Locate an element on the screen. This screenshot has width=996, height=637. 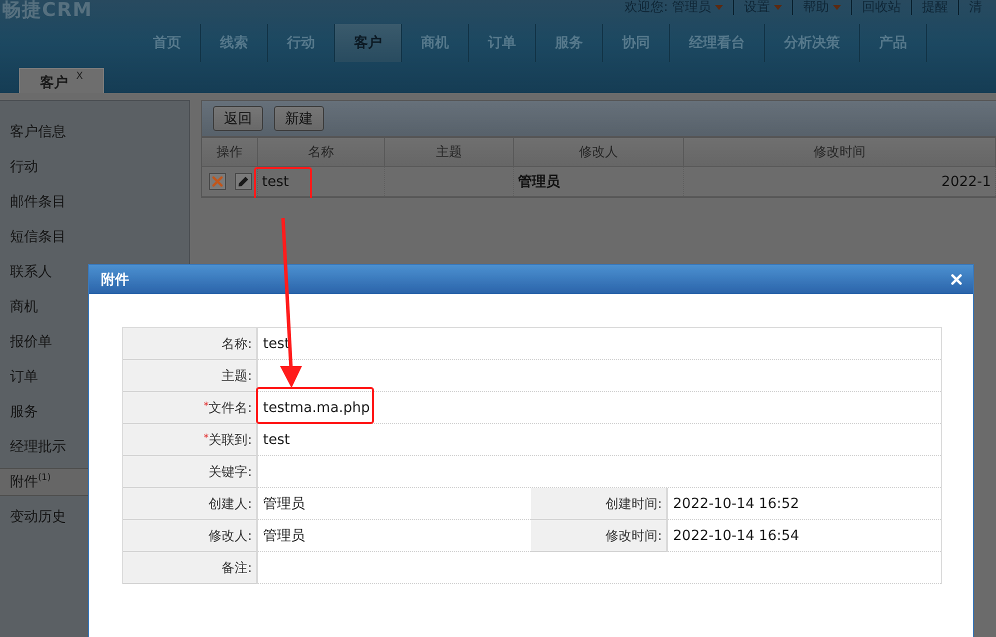
toolbar-button: 新建 is located at coordinates (299, 118).